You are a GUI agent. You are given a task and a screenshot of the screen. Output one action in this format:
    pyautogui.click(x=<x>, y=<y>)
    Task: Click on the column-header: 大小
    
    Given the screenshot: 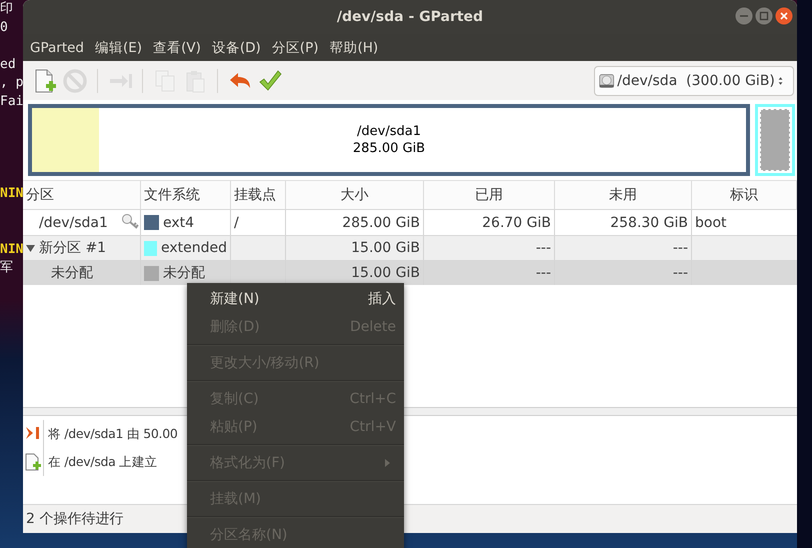 What is the action you would take?
    pyautogui.click(x=355, y=195)
    